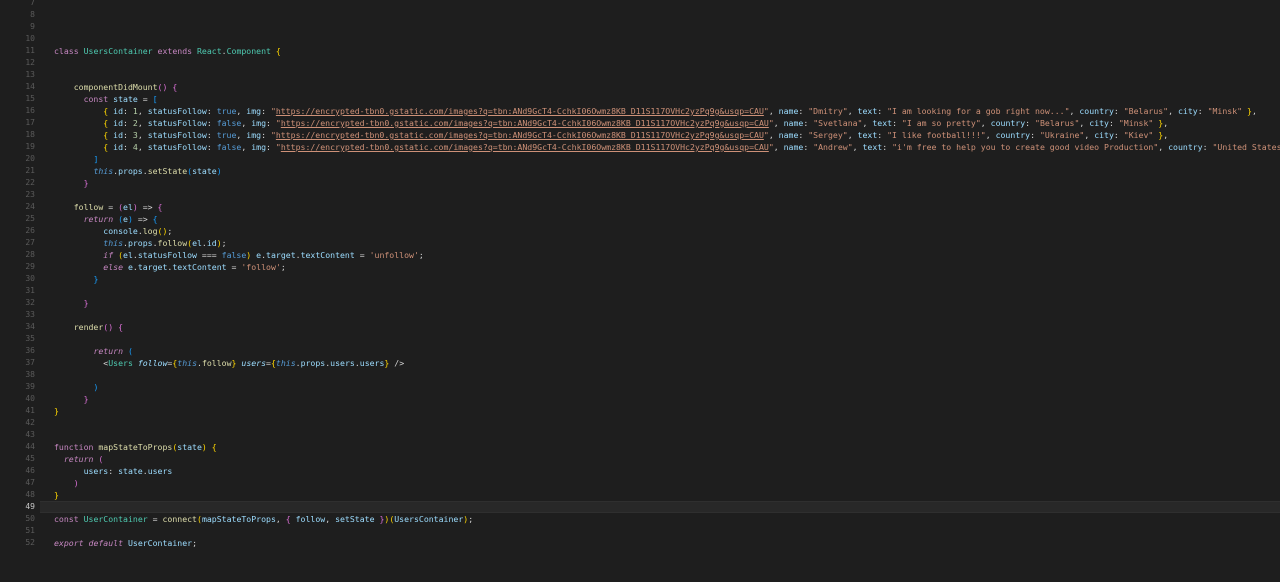 The height and width of the screenshot is (582, 1280). I want to click on code-token: "Sergey", so click(828, 135).